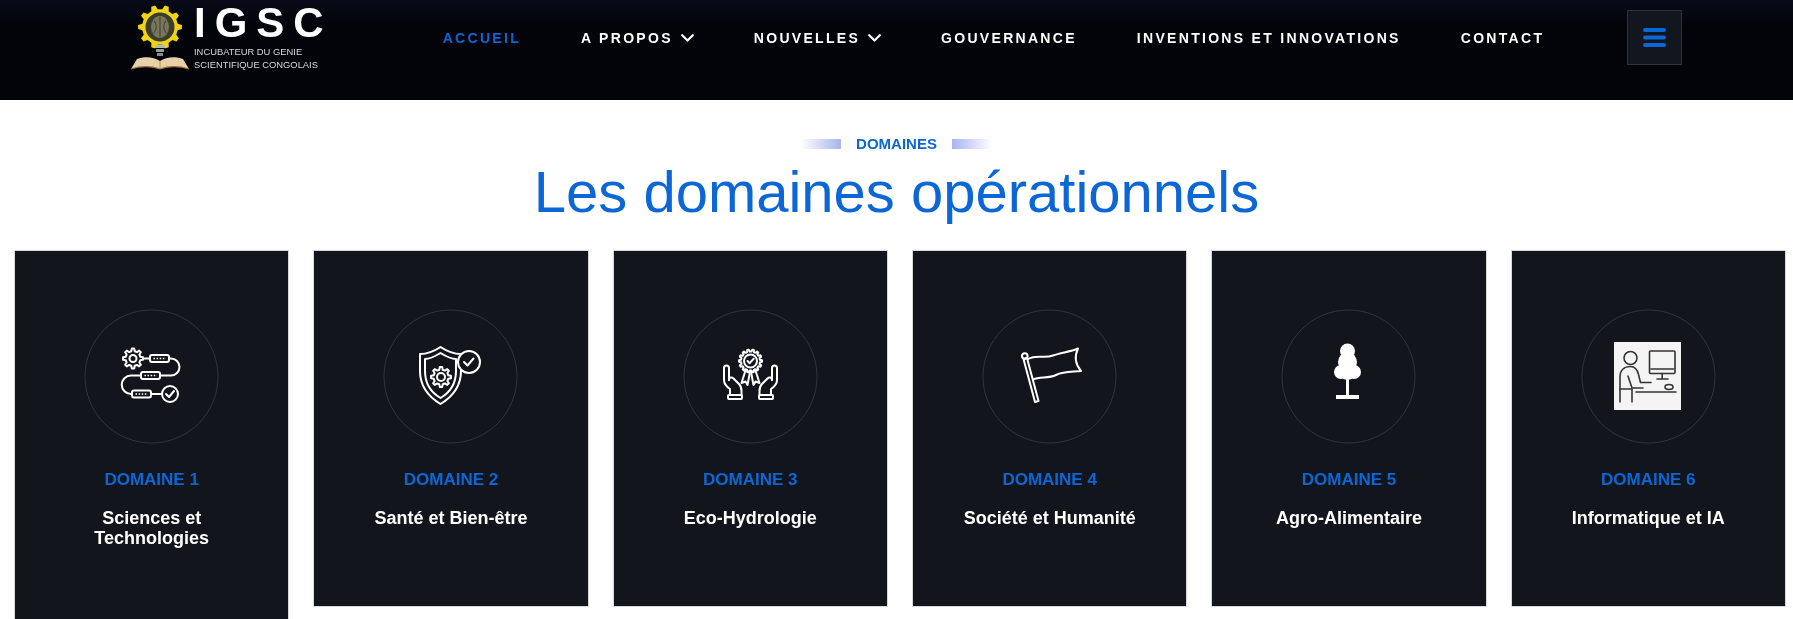  Describe the element at coordinates (1648, 376) in the screenshot. I see `person-computer-icon` at that location.